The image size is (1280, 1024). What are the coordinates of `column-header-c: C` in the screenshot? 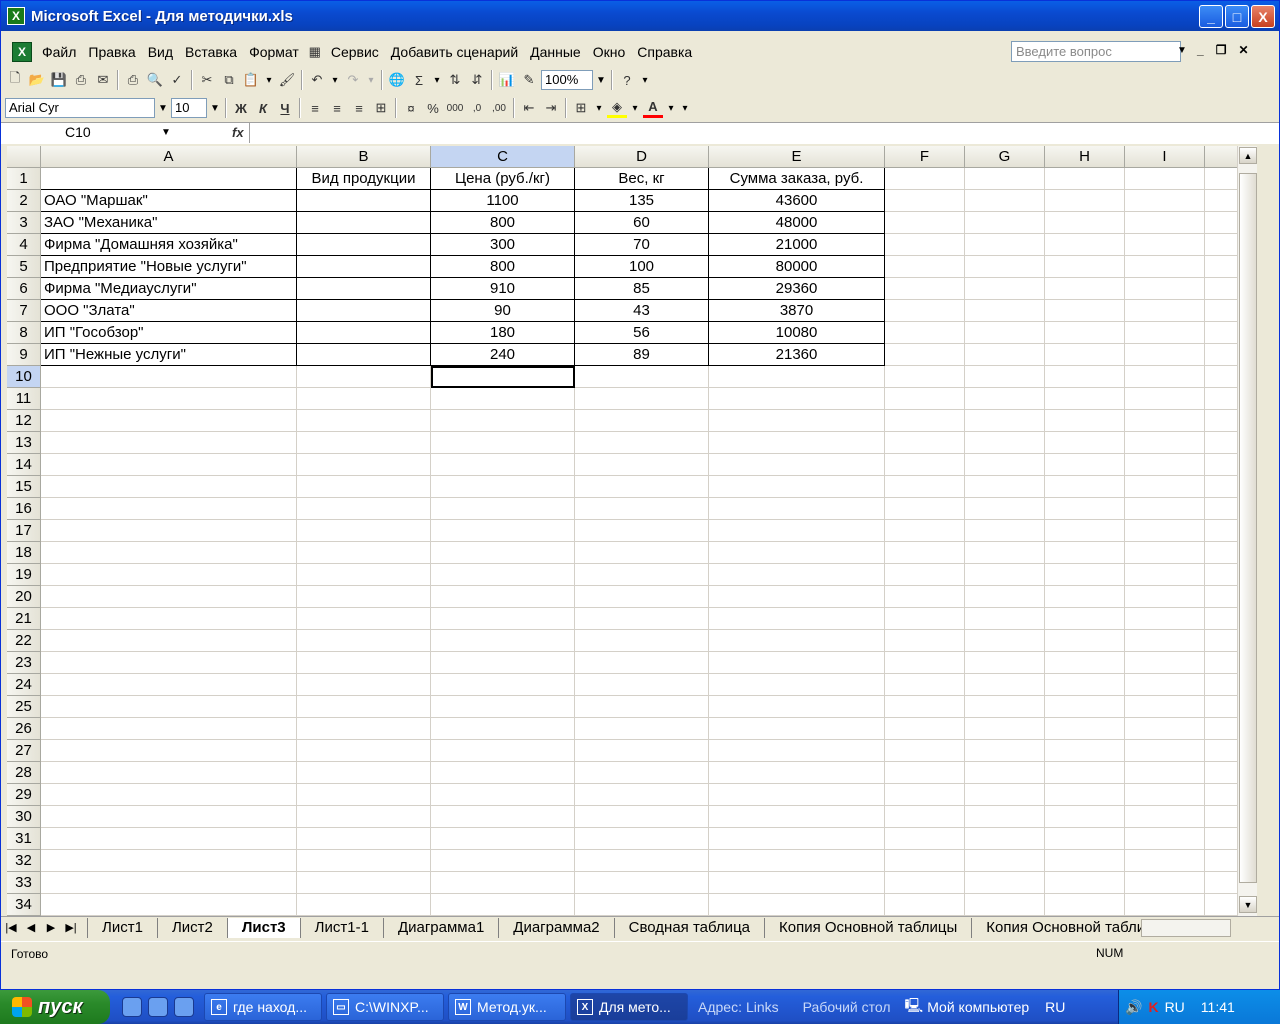 It's located at (503, 157).